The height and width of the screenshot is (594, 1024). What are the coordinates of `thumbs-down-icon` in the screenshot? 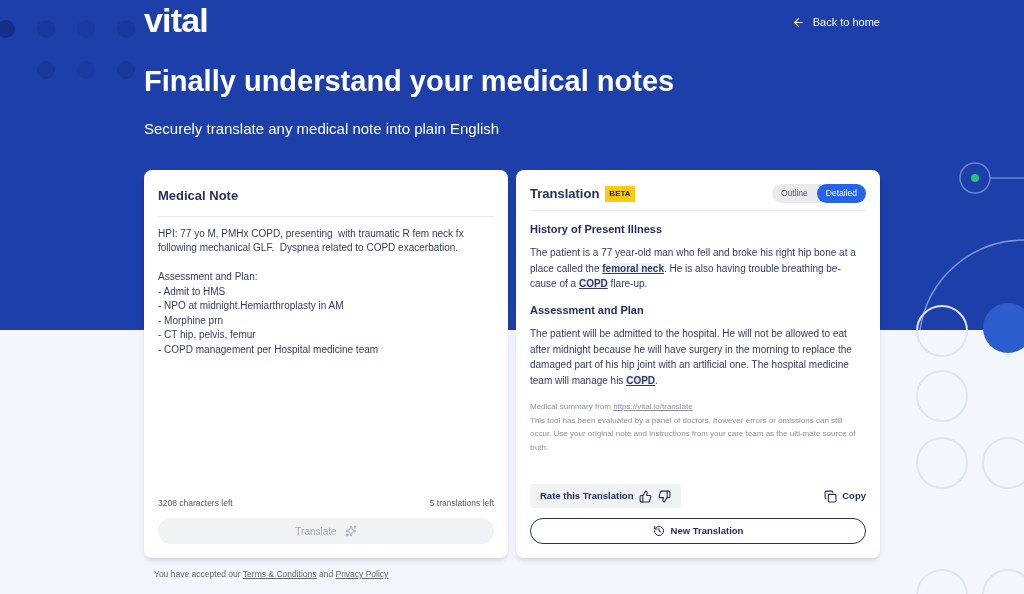 It's located at (665, 496).